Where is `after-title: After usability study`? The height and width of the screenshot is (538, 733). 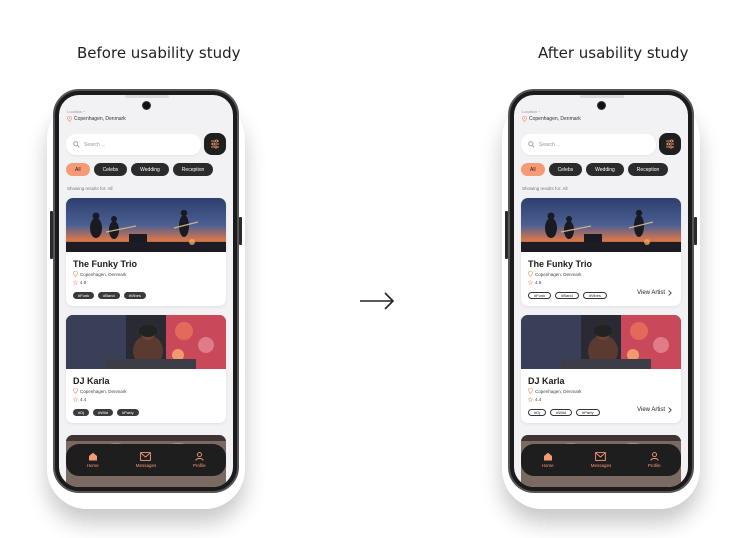
after-title: After usability study is located at coordinates (613, 53).